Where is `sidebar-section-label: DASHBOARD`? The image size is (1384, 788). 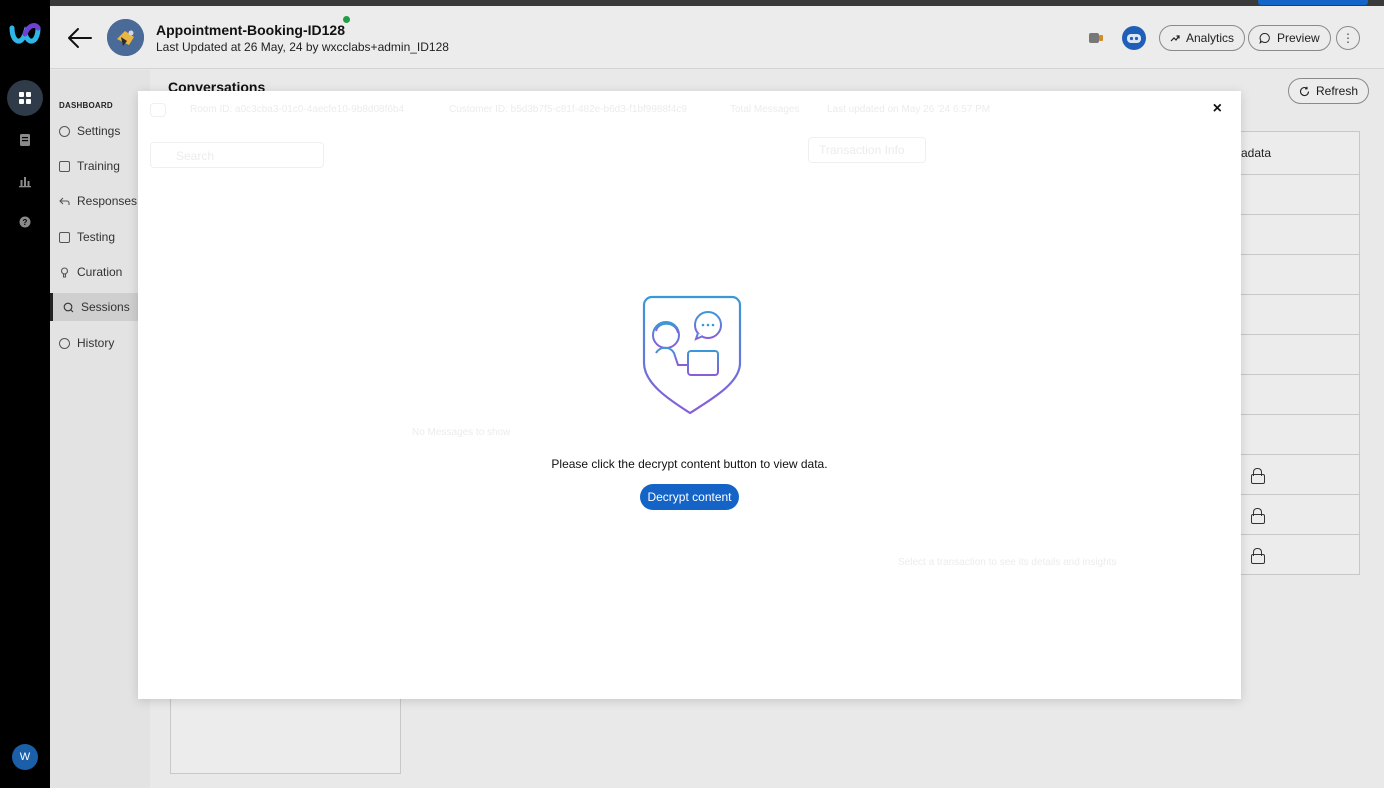
sidebar-section-label: DASHBOARD is located at coordinates (86, 105).